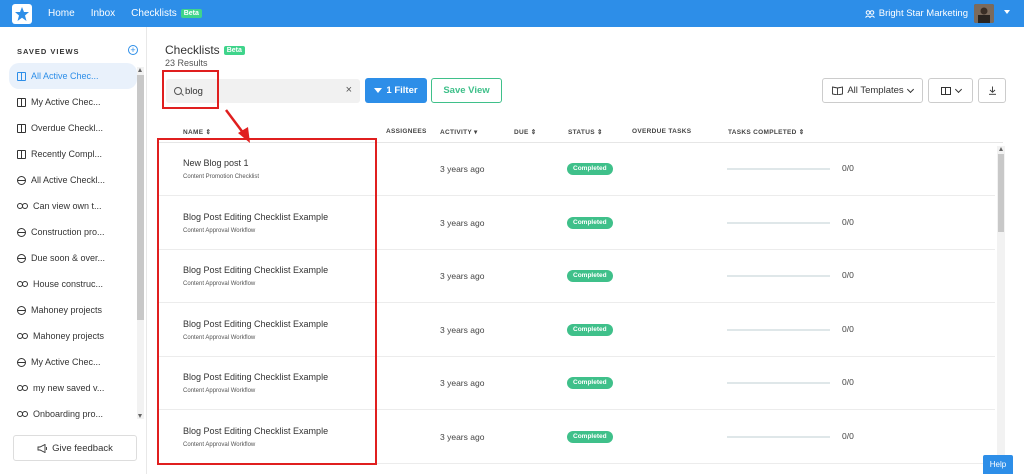  Describe the element at coordinates (191, 13) in the screenshot. I see `beta-badge: Beta` at that location.